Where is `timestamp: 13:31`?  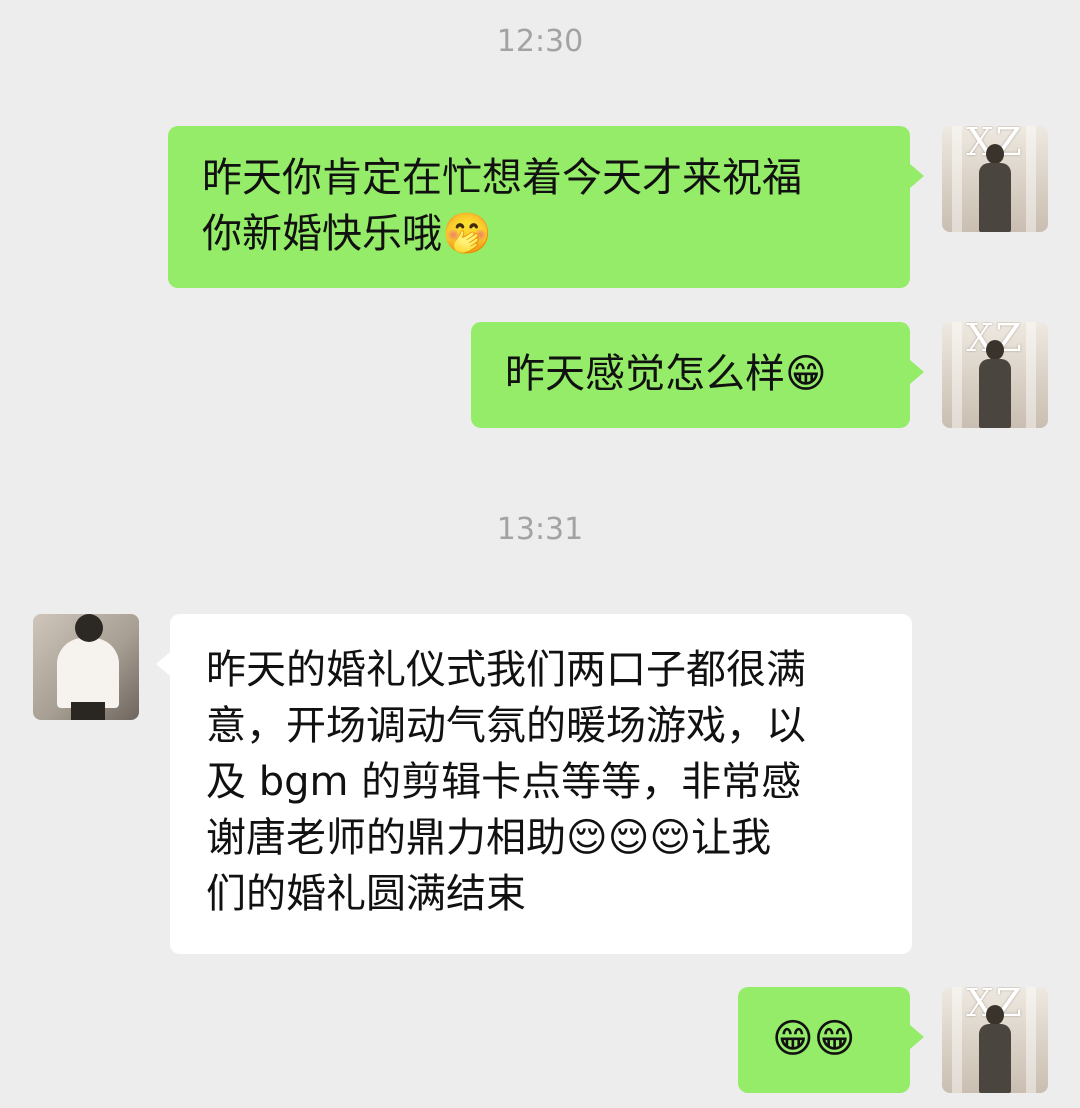
timestamp: 13:31 is located at coordinates (540, 529).